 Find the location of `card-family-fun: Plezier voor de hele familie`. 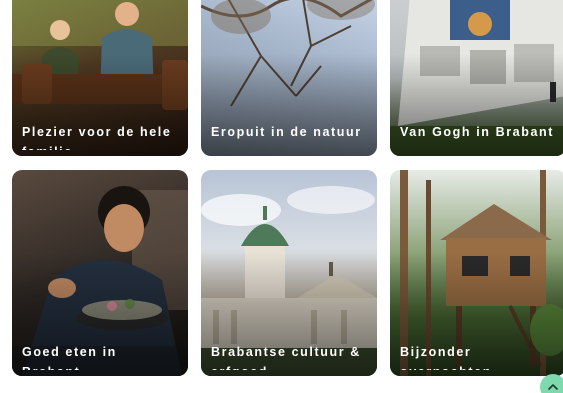

card-family-fun: Plezier voor de hele familie is located at coordinates (100, 78).